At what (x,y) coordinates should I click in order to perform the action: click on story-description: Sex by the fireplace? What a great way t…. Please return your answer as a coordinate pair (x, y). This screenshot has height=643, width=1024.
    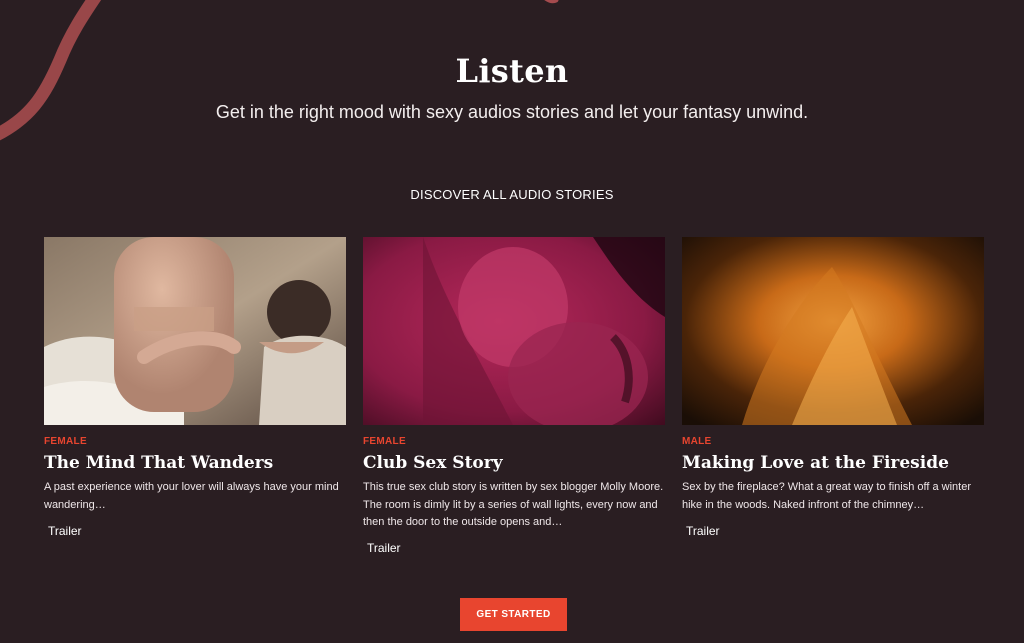
    Looking at the image, I should click on (827, 496).